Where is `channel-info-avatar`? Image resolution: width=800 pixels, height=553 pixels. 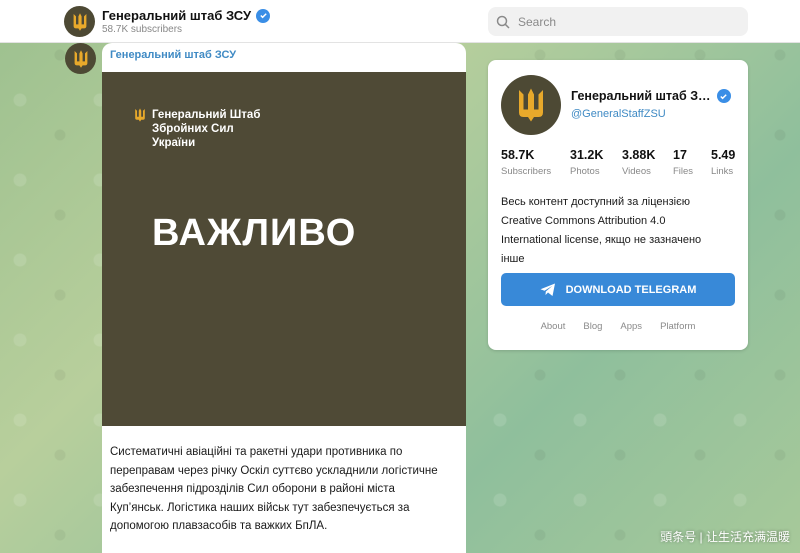
channel-info-avatar is located at coordinates (531, 105).